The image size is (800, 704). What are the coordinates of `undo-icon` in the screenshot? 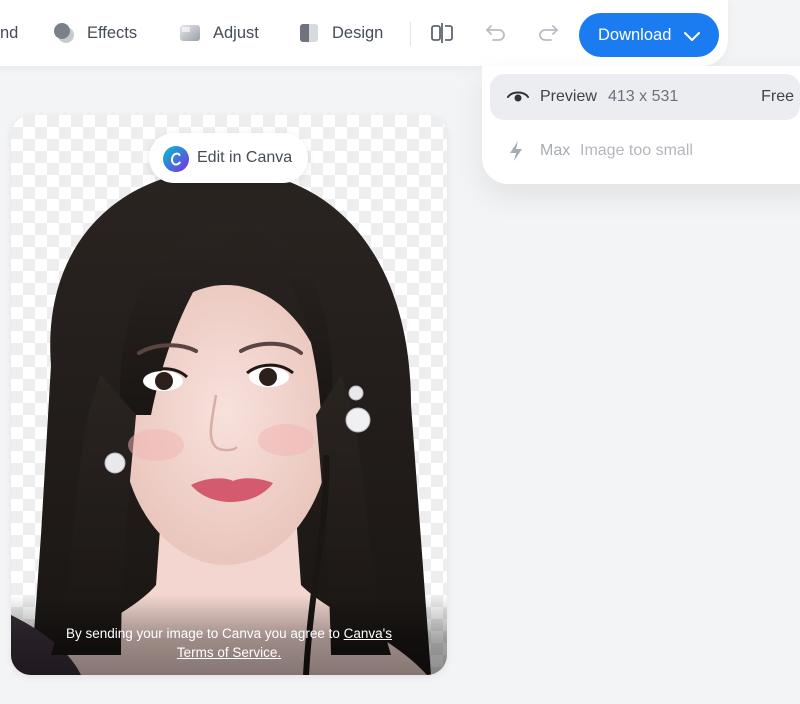 It's located at (496, 35).